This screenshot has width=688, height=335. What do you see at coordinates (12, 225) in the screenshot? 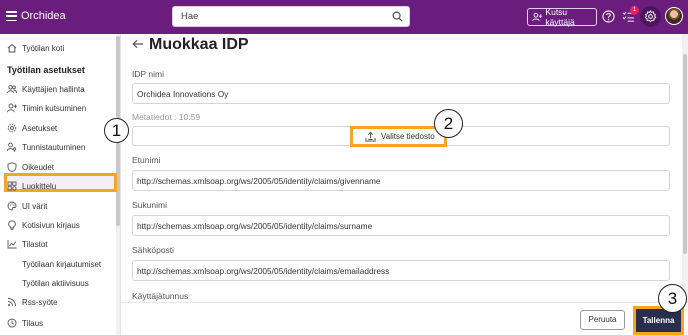
I see `bulb-icon` at bounding box center [12, 225].